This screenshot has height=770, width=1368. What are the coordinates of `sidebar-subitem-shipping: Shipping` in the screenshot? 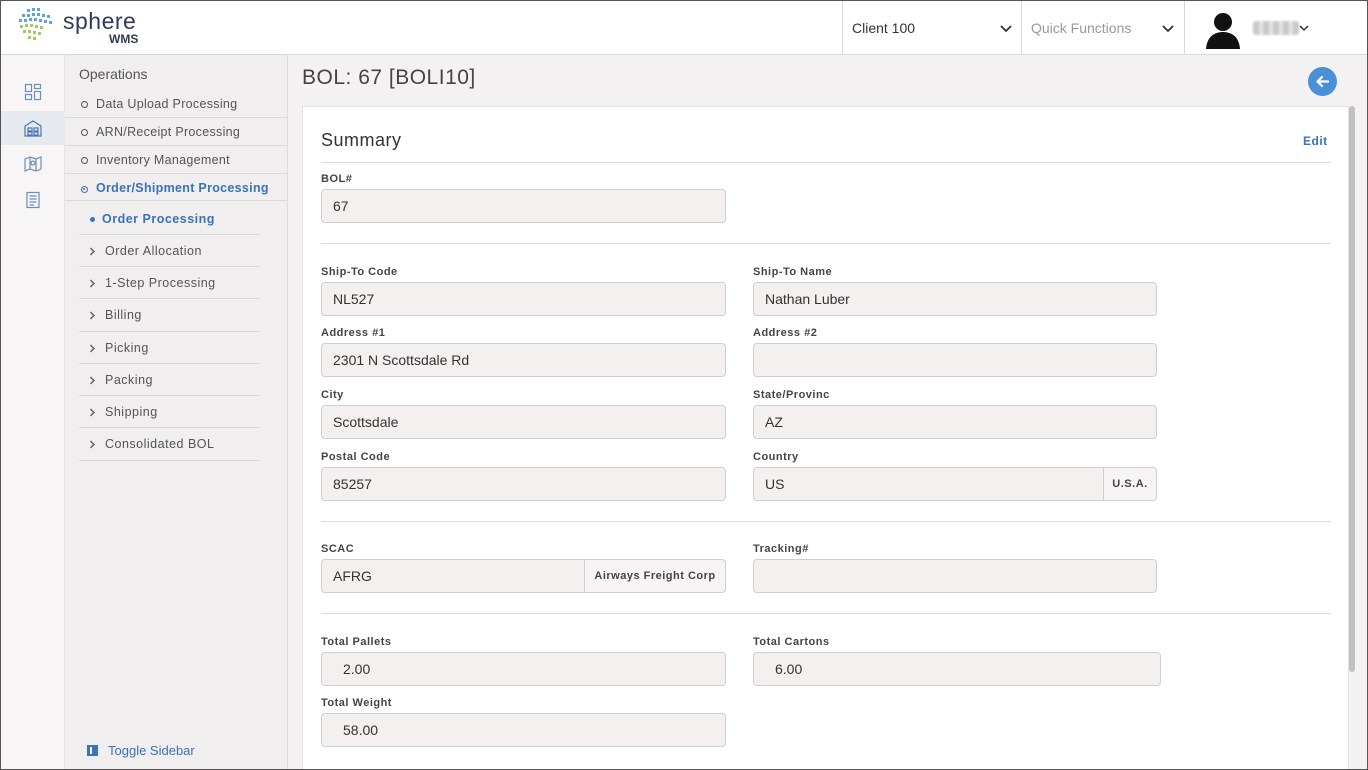 It's located at (169, 412).